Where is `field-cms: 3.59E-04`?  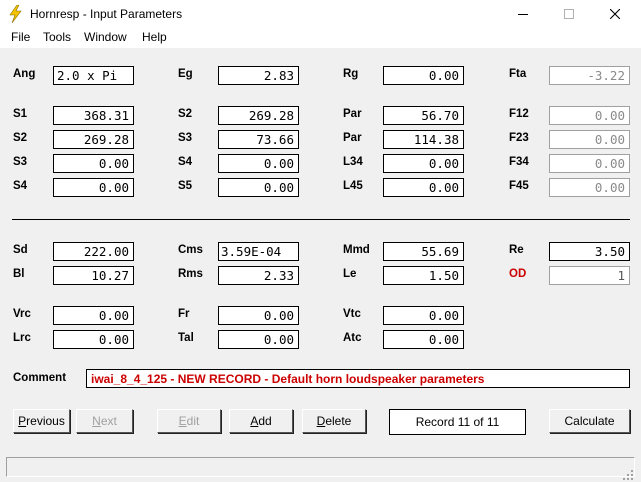
field-cms: 3.59E-04 is located at coordinates (258, 251).